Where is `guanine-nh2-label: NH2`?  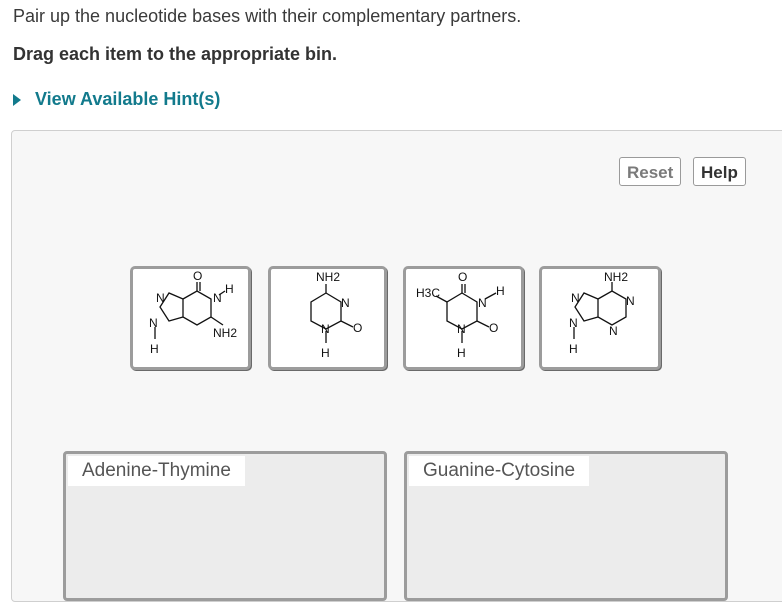 guanine-nh2-label: NH2 is located at coordinates (225, 333).